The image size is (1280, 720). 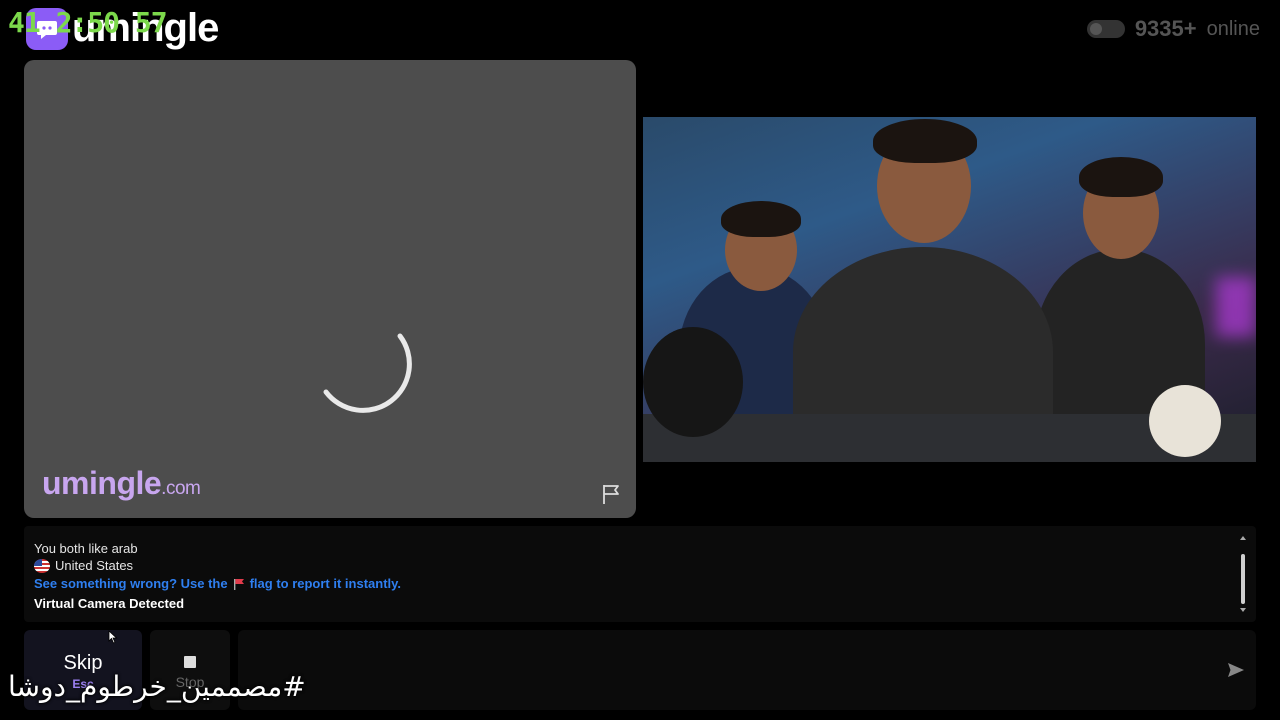 What do you see at coordinates (1185, 421) in the screenshot?
I see `plush-toy` at bounding box center [1185, 421].